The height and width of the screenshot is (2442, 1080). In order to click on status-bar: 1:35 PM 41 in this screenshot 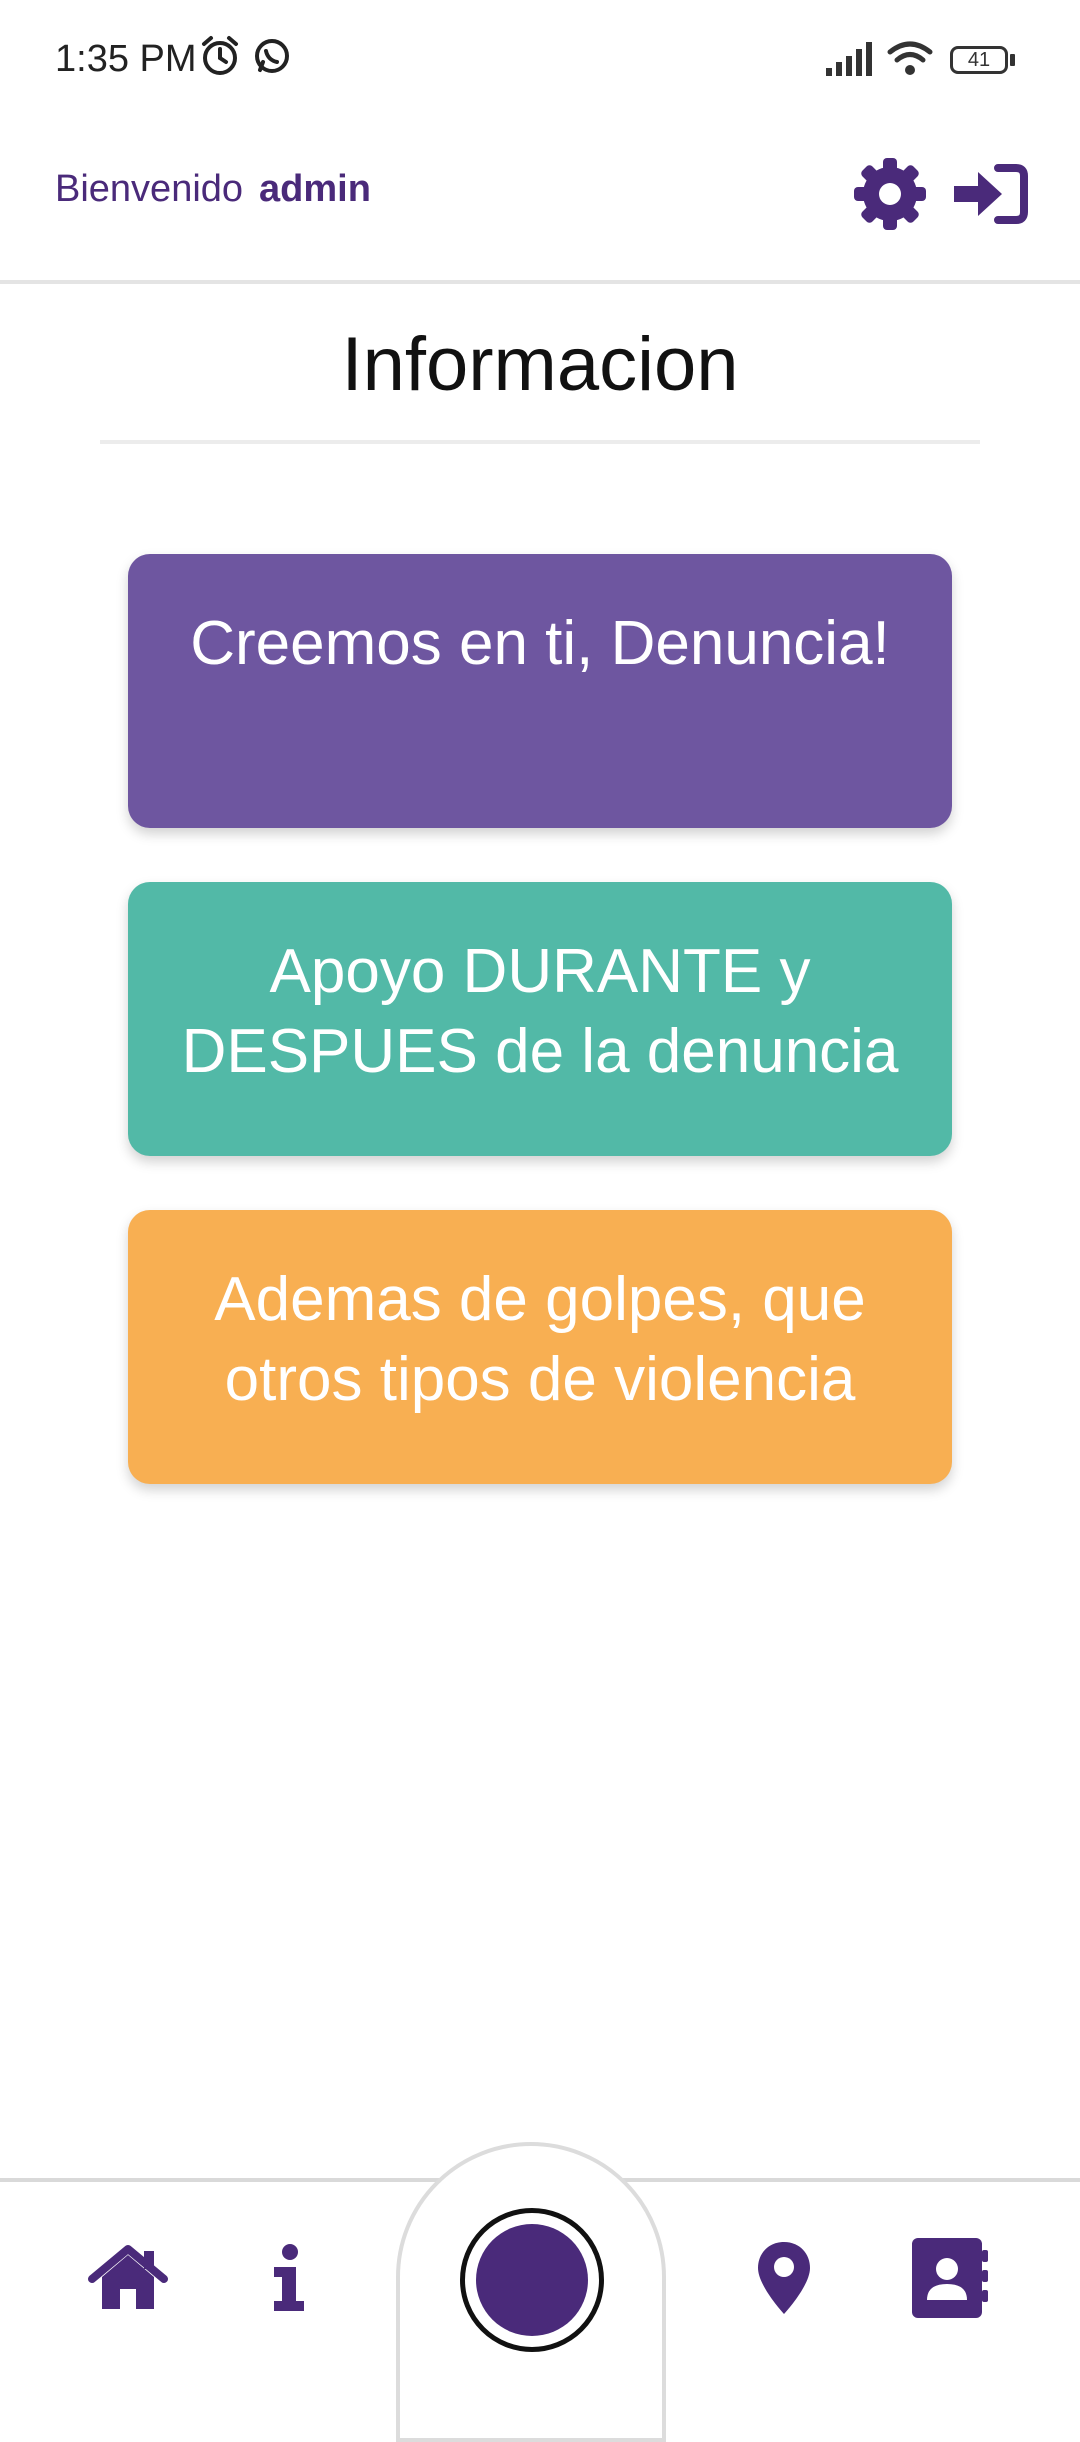, I will do `click(540, 60)`.